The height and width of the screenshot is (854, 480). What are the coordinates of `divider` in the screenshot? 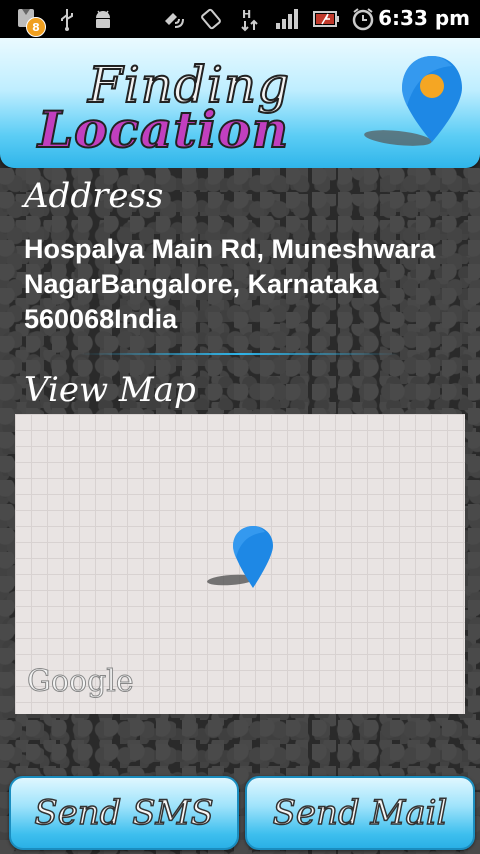 It's located at (240, 354).